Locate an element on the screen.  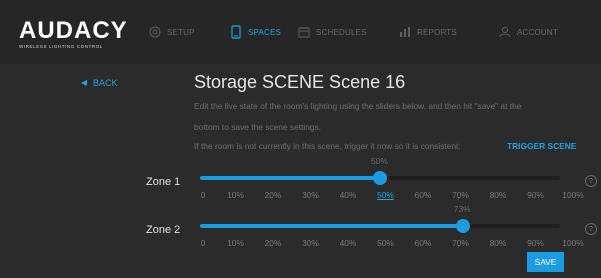
back-button: BACK is located at coordinates (99, 83).